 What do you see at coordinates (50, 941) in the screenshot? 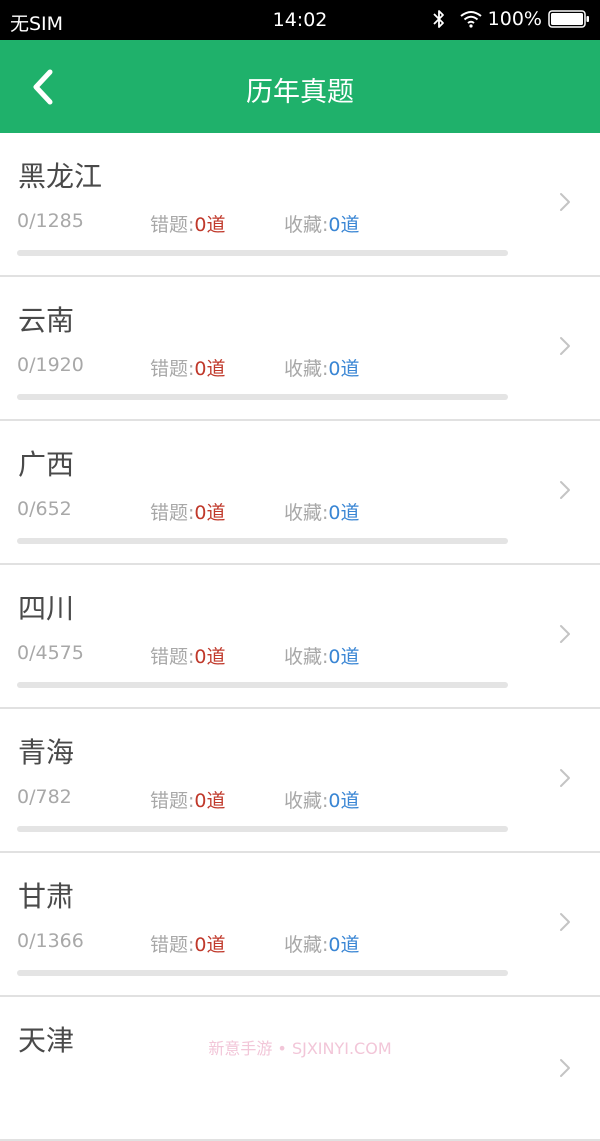
I see `progress-count: 0/1366` at bounding box center [50, 941].